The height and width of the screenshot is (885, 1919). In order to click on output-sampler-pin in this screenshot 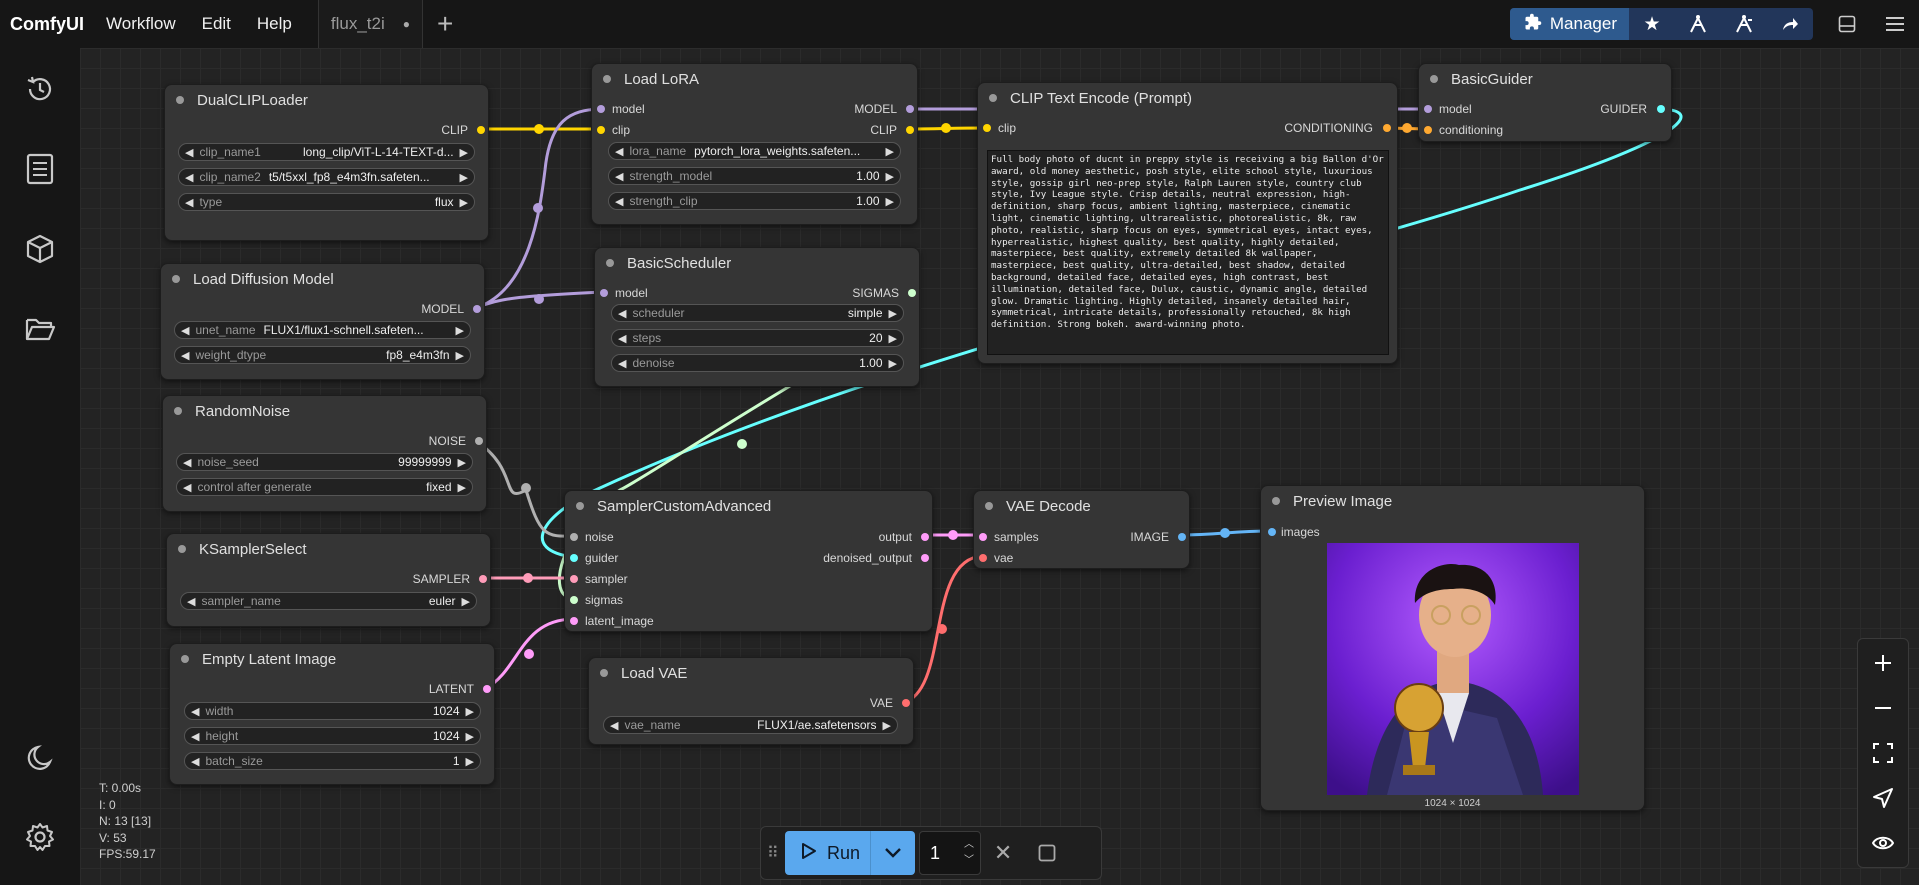, I will do `click(483, 579)`.